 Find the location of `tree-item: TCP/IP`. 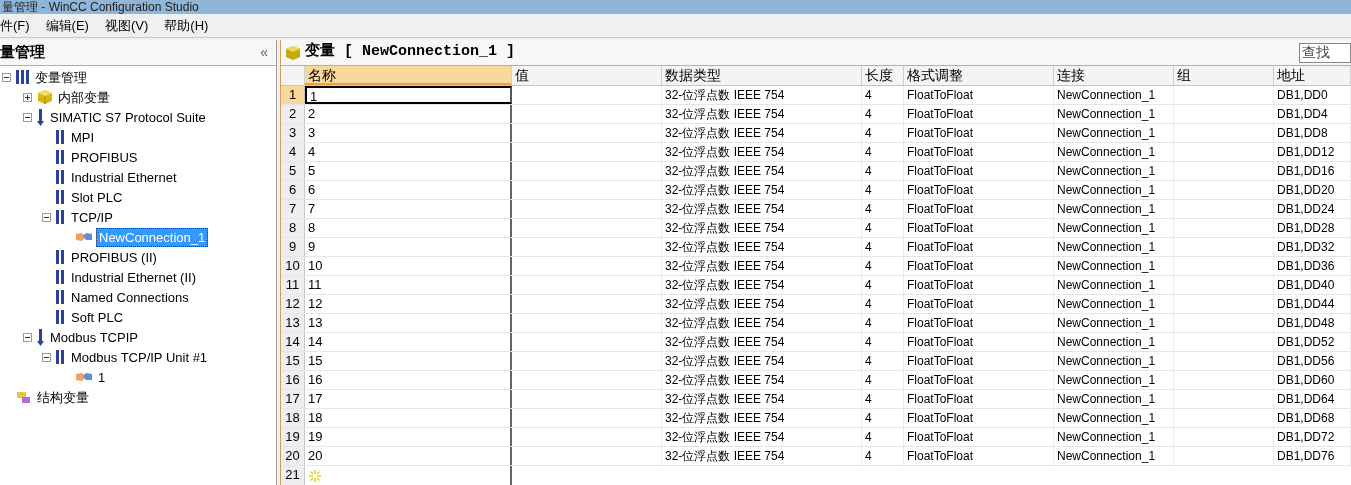

tree-item: TCP/IP is located at coordinates (92, 217).